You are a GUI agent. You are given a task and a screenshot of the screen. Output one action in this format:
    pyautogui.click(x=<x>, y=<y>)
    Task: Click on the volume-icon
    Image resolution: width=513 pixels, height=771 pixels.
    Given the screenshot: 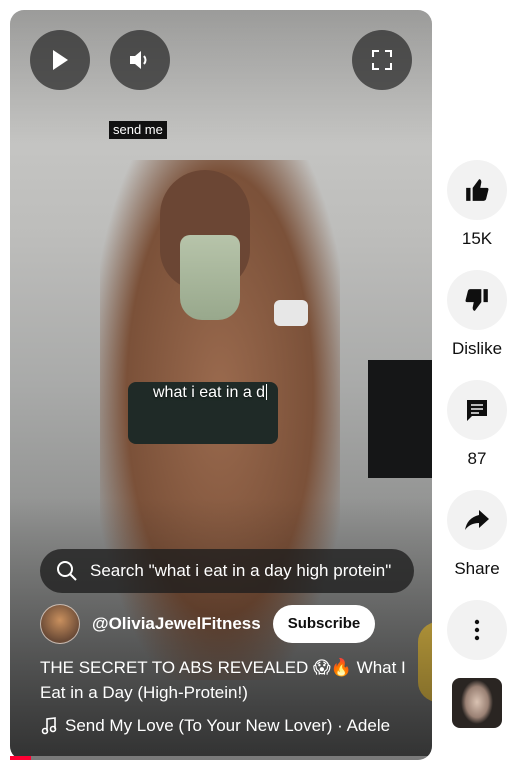 What is the action you would take?
    pyautogui.click(x=138, y=60)
    